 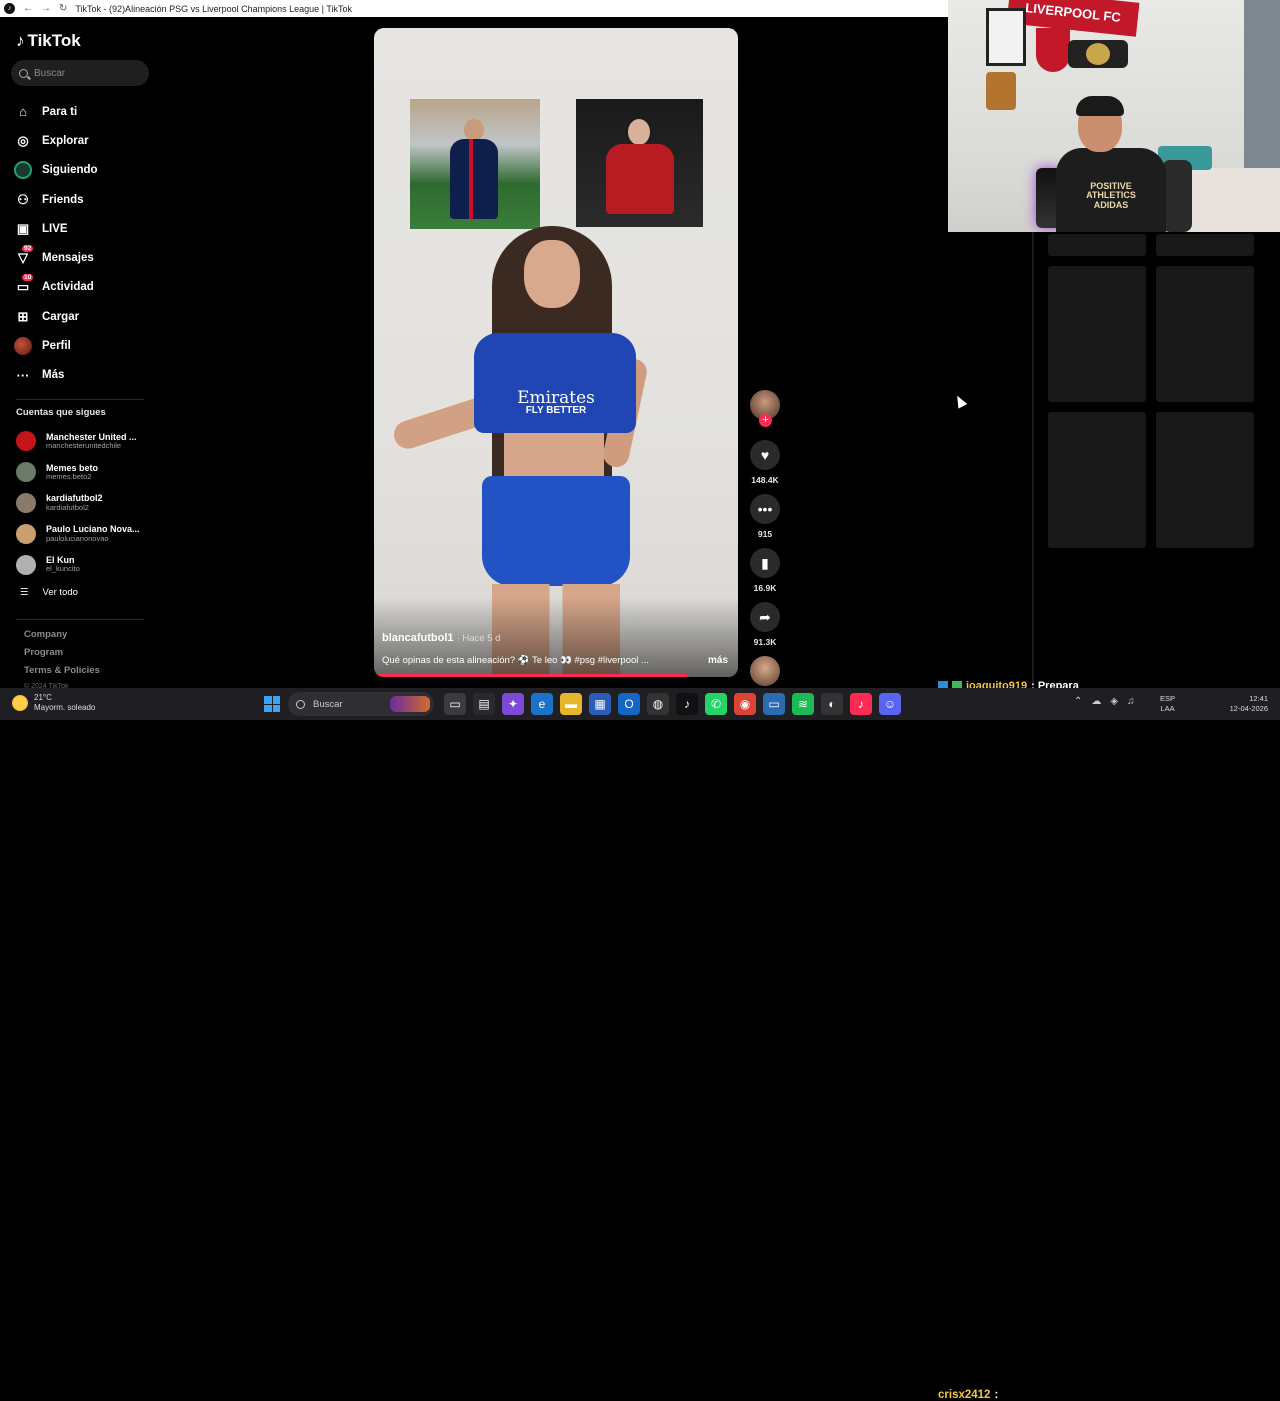 I want to click on following-item: kardiafutbol2 kardiafutbol2, so click(x=86, y=503).